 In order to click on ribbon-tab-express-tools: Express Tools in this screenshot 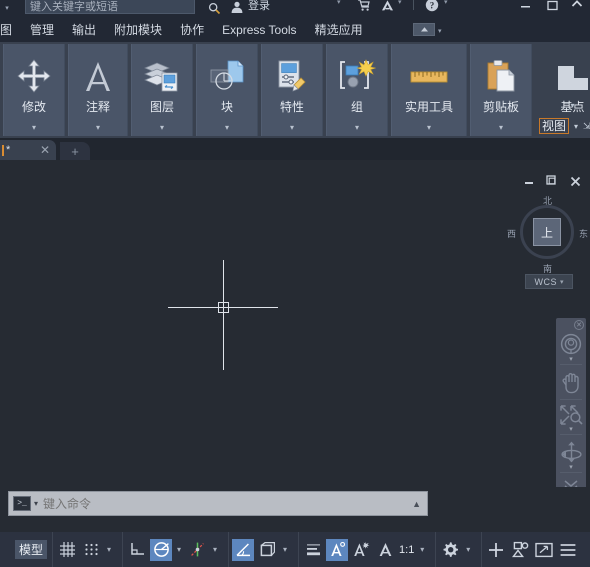, I will do `click(259, 30)`.